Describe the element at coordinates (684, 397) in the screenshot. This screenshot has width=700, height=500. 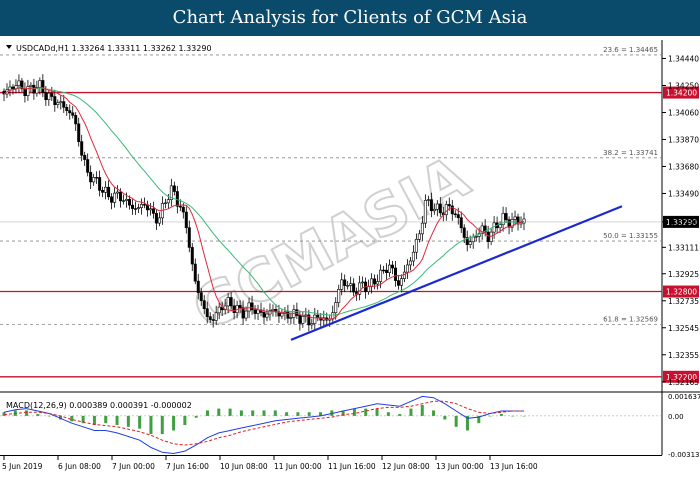
I see `macd-tick-label: 0.001637` at that location.